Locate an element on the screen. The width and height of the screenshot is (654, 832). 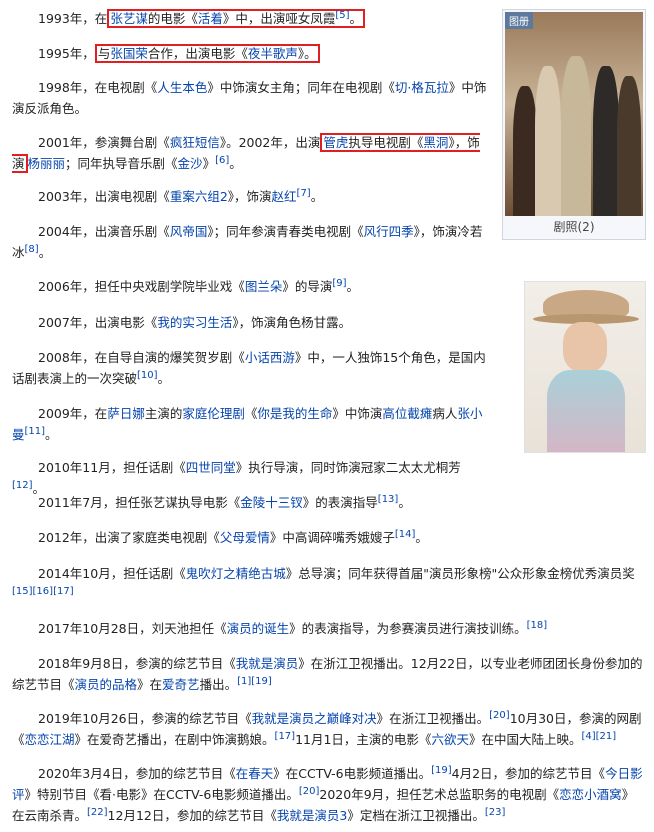
ref-4: [4] is located at coordinates (588, 736).